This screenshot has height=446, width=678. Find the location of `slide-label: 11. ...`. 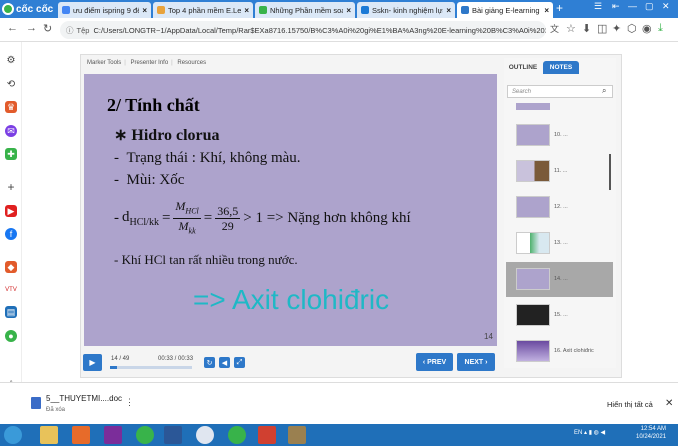

slide-label: 11. ... is located at coordinates (561, 171).